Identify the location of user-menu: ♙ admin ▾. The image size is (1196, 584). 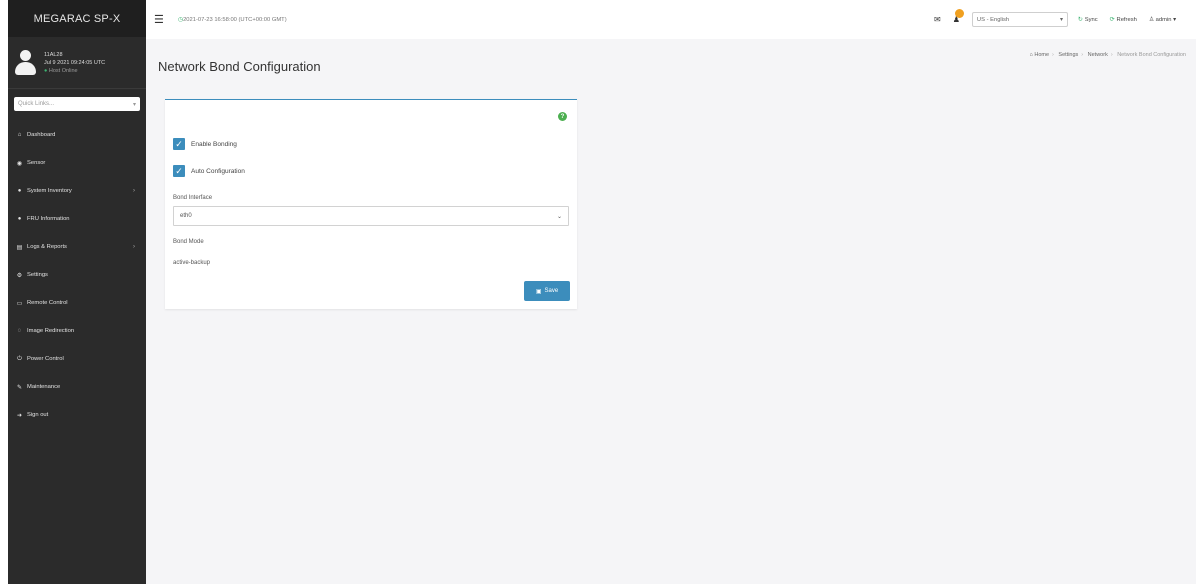
(1162, 20).